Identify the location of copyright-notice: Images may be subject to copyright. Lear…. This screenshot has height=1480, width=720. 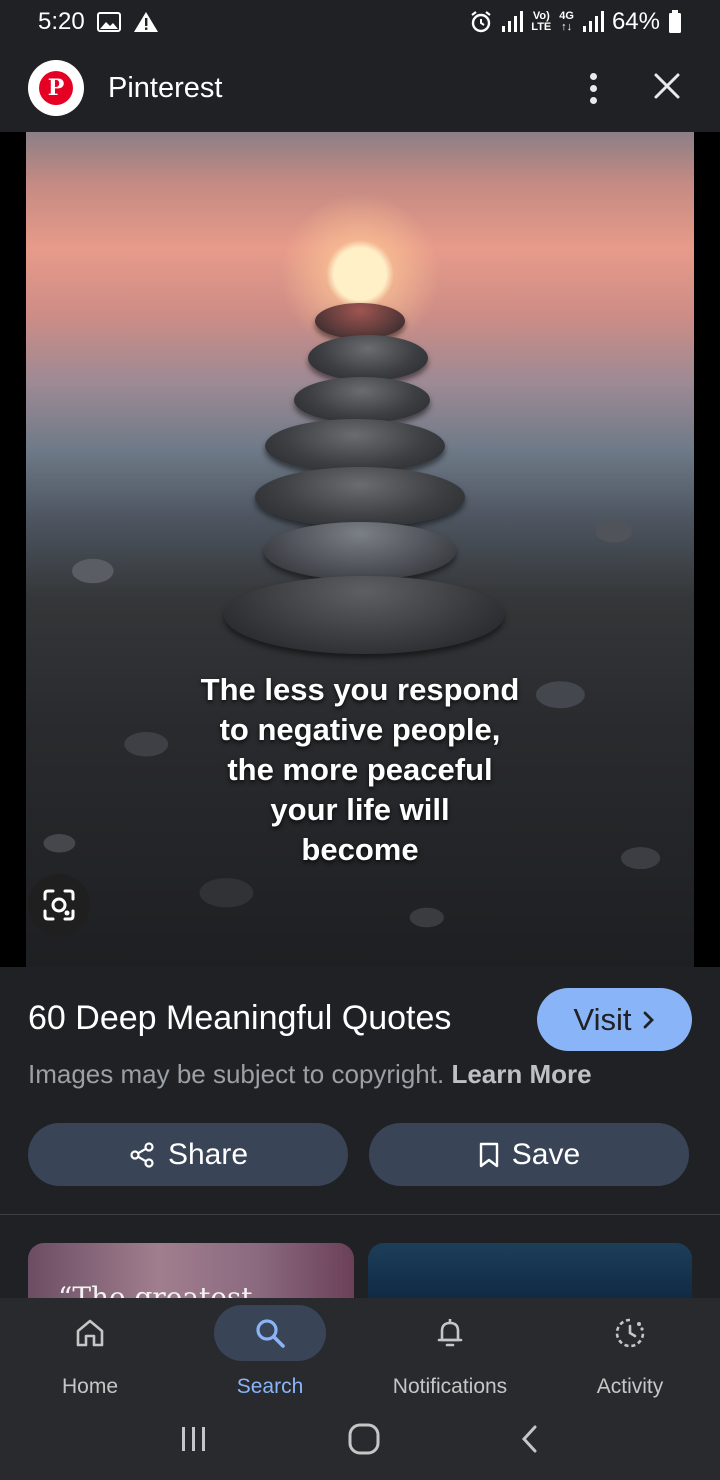
(310, 1074).